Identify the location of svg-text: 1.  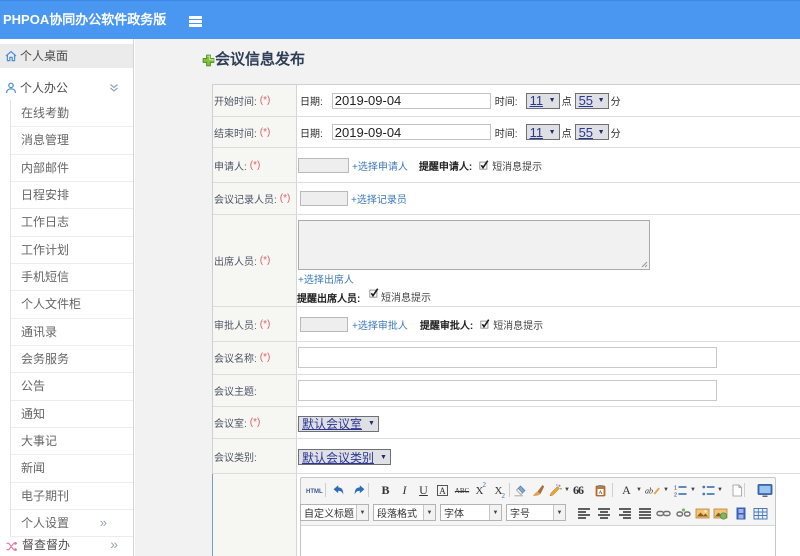
(675, 489).